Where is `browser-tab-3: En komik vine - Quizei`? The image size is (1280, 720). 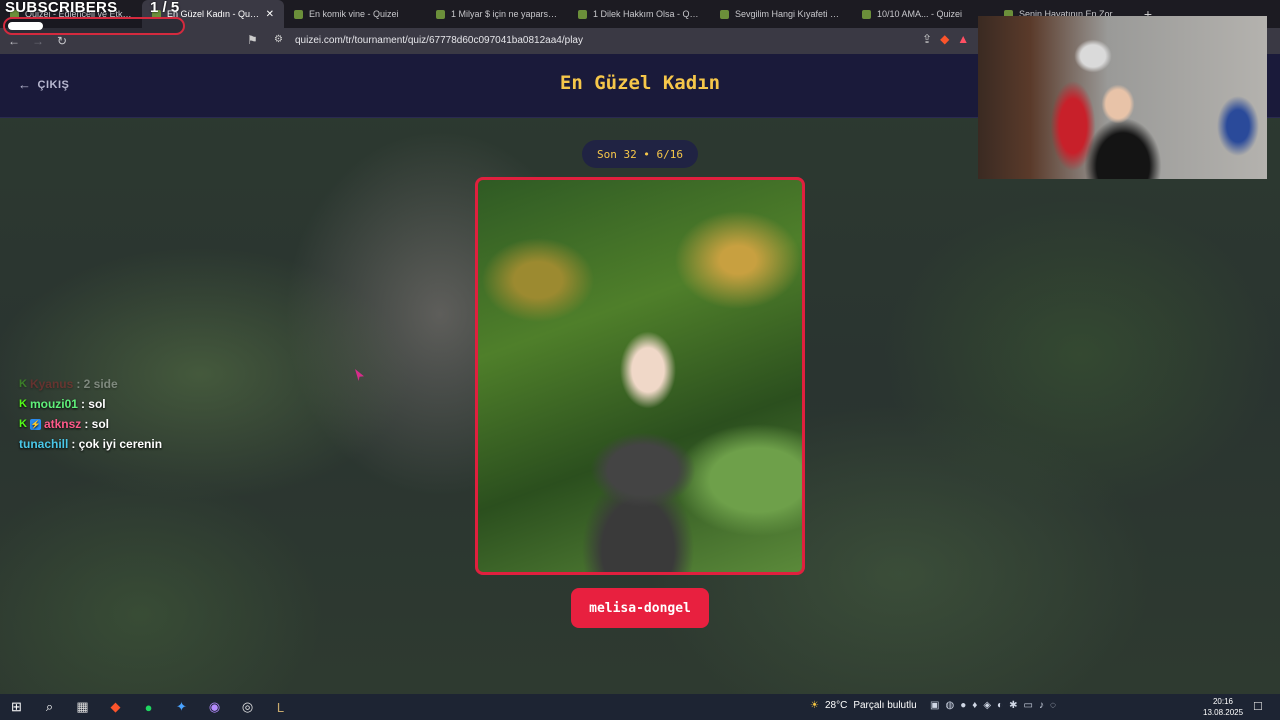
browser-tab-3: En komik vine - Quizei is located at coordinates (355, 14).